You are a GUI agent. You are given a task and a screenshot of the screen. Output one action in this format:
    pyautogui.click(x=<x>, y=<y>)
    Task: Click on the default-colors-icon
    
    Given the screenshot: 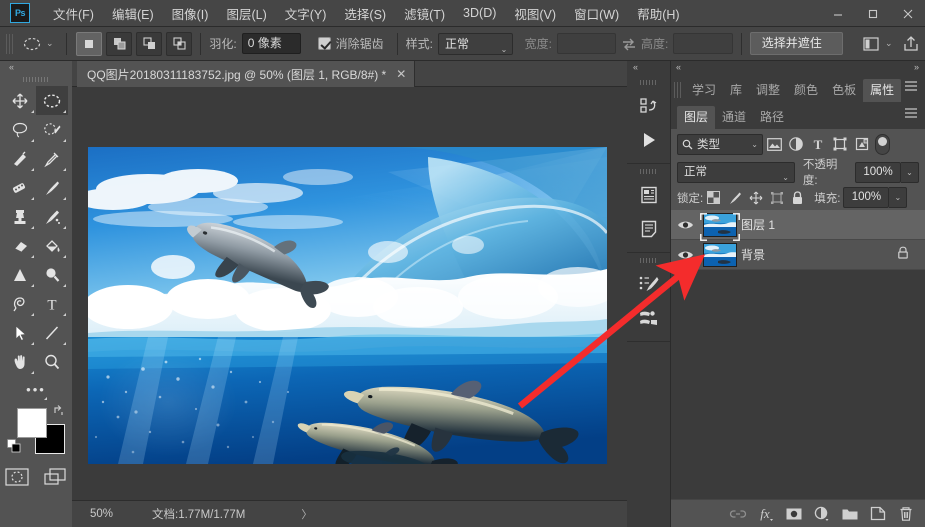 What is the action you would take?
    pyautogui.click(x=14, y=448)
    